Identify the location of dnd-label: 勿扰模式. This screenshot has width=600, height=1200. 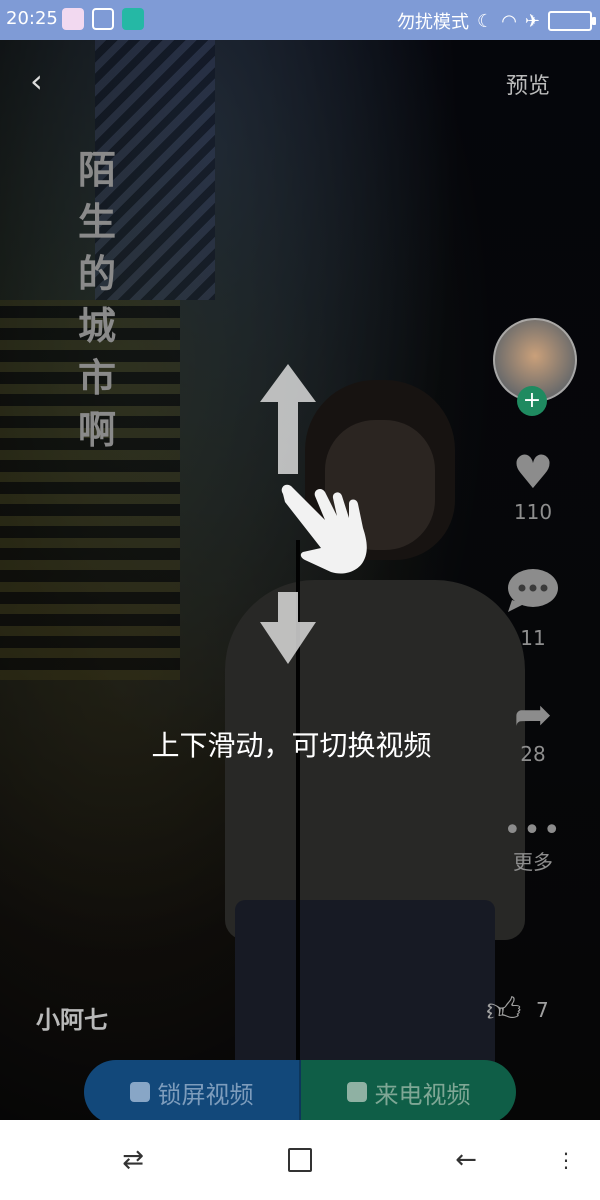
(433, 22).